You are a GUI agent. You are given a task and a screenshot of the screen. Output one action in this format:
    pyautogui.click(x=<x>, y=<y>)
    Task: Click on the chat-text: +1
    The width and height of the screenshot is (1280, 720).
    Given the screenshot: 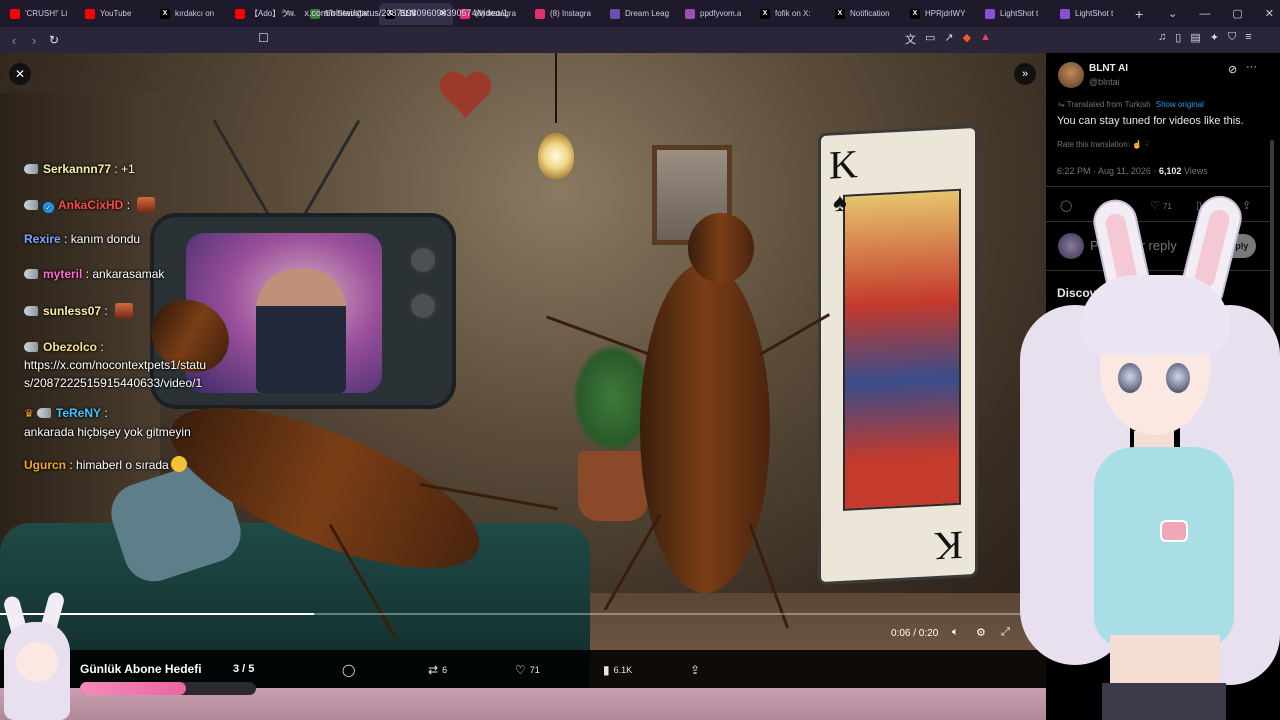 What is the action you would take?
    pyautogui.click(x=128, y=169)
    